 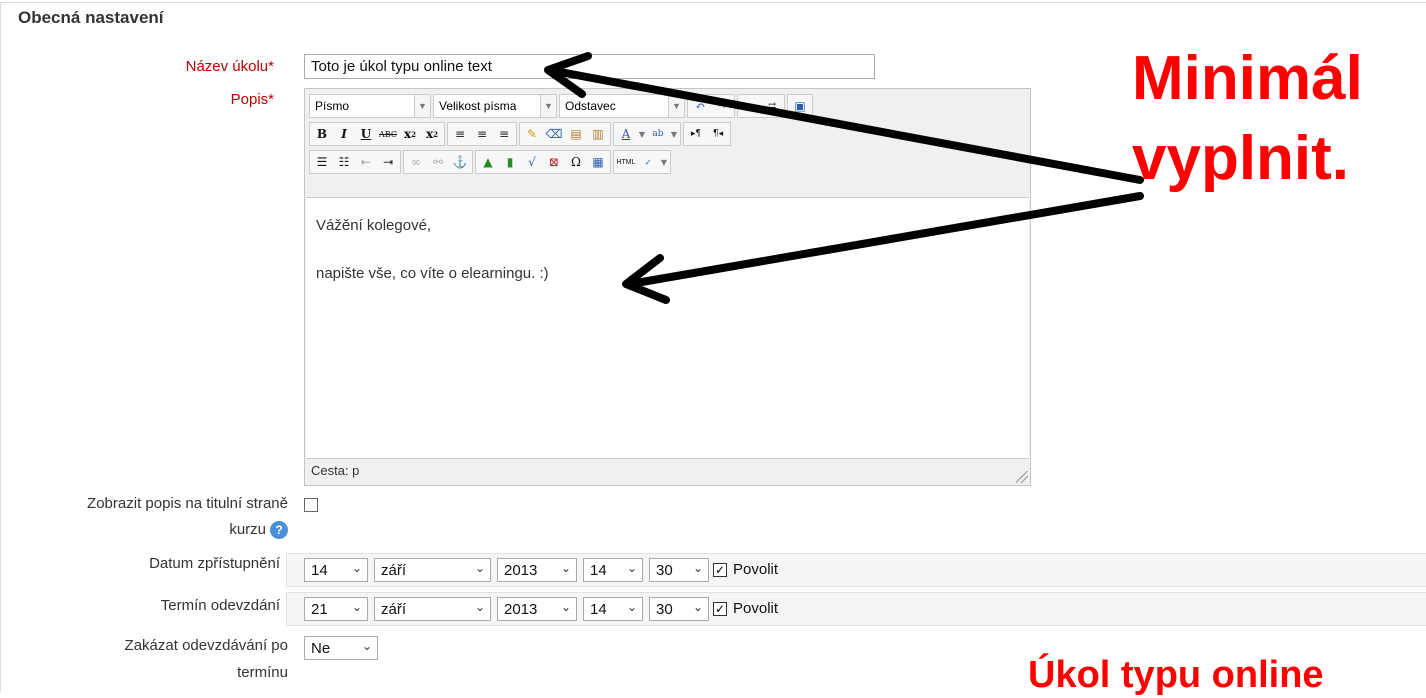 I want to click on available-hour-select: 14 ⌄, so click(x=613, y=570).